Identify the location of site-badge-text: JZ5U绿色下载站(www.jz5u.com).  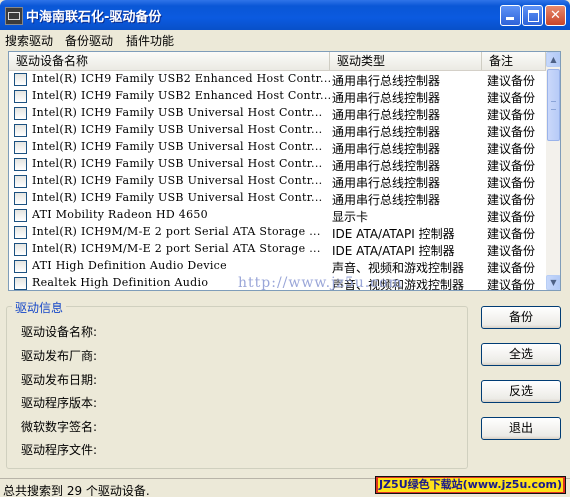
(470, 485).